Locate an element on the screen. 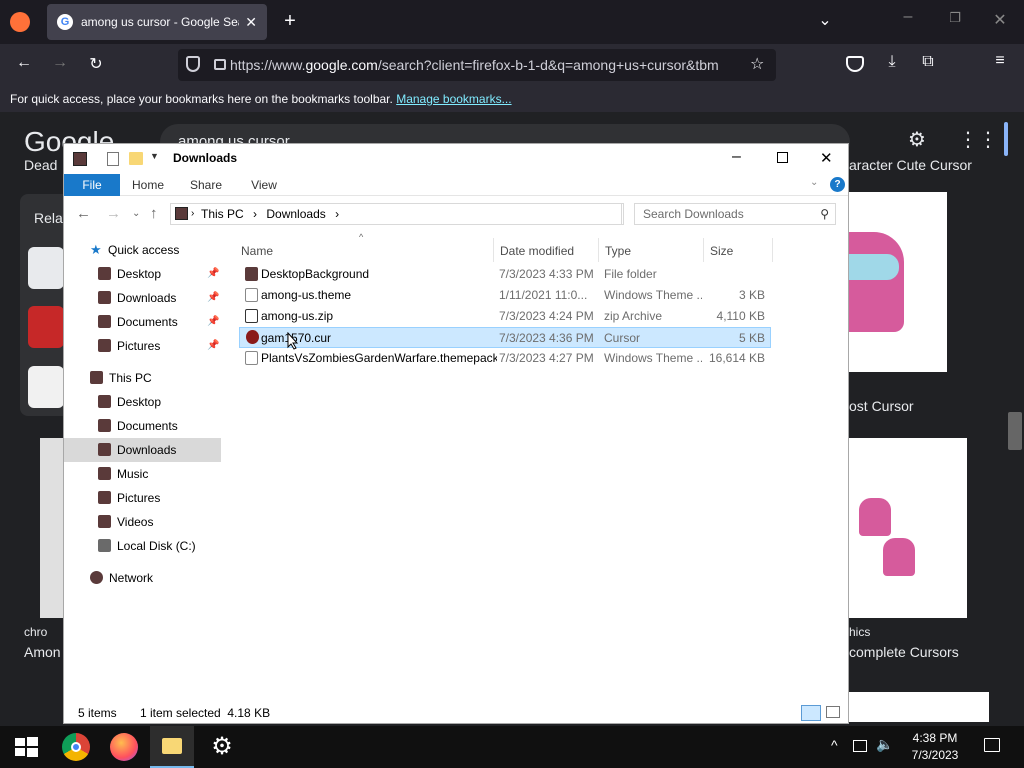 Image resolution: width=1024 pixels, height=768 pixels. downloads-icon: ⤓ is located at coordinates (892, 62).